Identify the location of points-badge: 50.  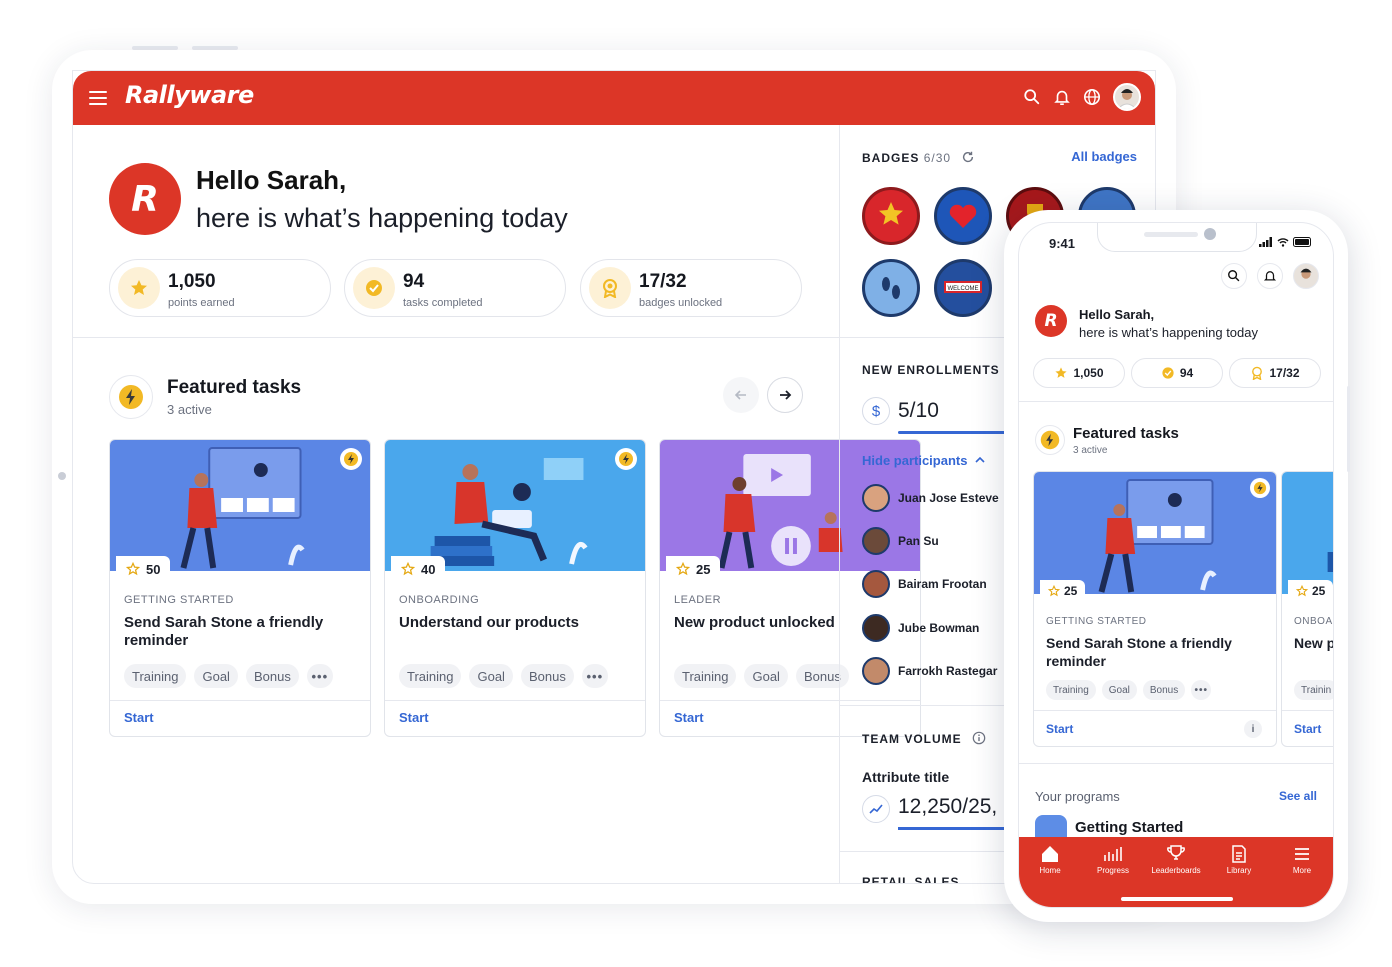
(143, 569).